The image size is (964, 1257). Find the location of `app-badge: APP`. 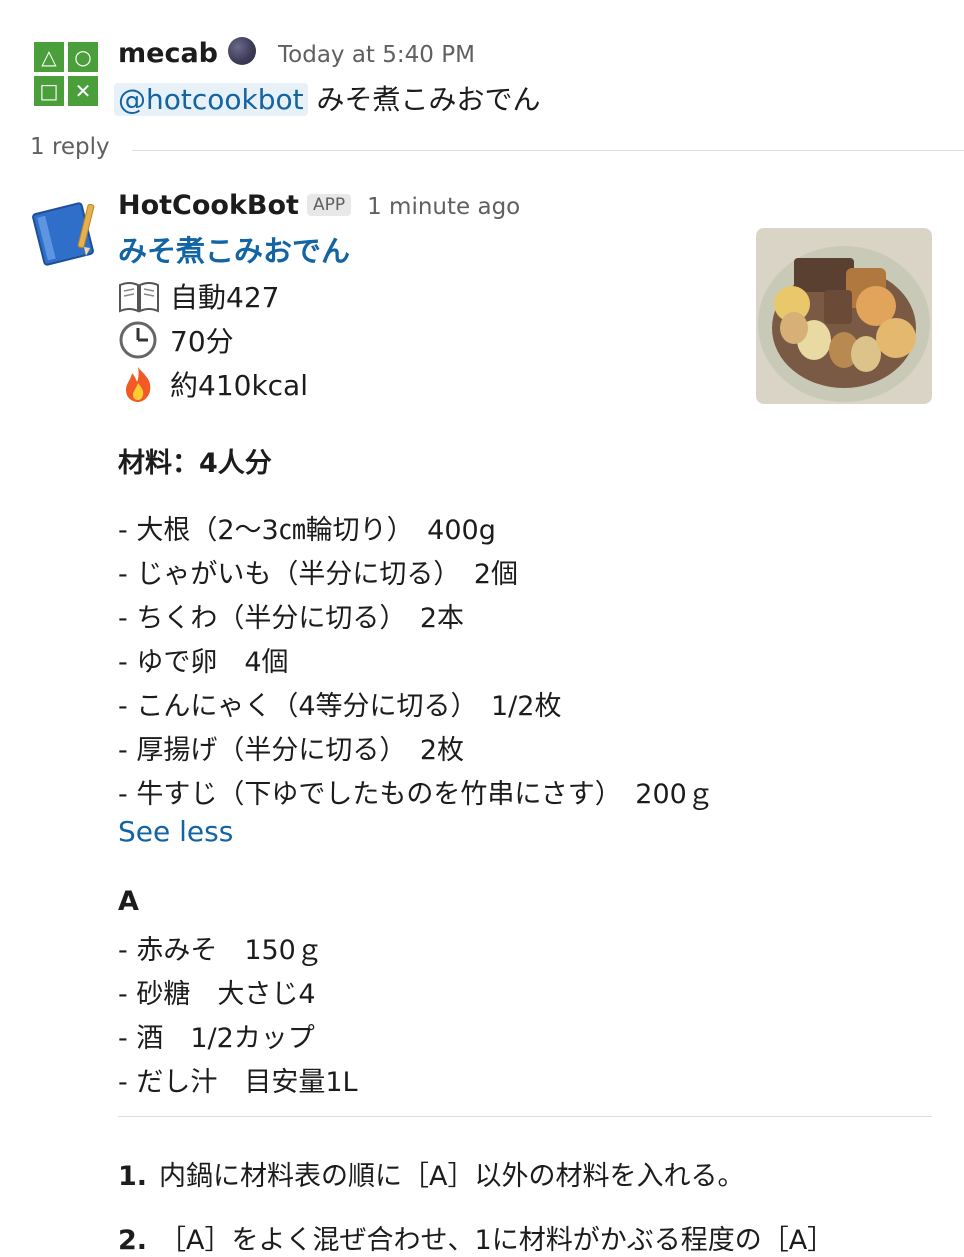

app-badge: APP is located at coordinates (329, 205).